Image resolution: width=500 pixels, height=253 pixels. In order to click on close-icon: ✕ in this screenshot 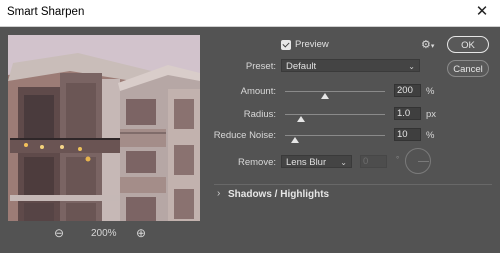, I will do `click(482, 12)`.